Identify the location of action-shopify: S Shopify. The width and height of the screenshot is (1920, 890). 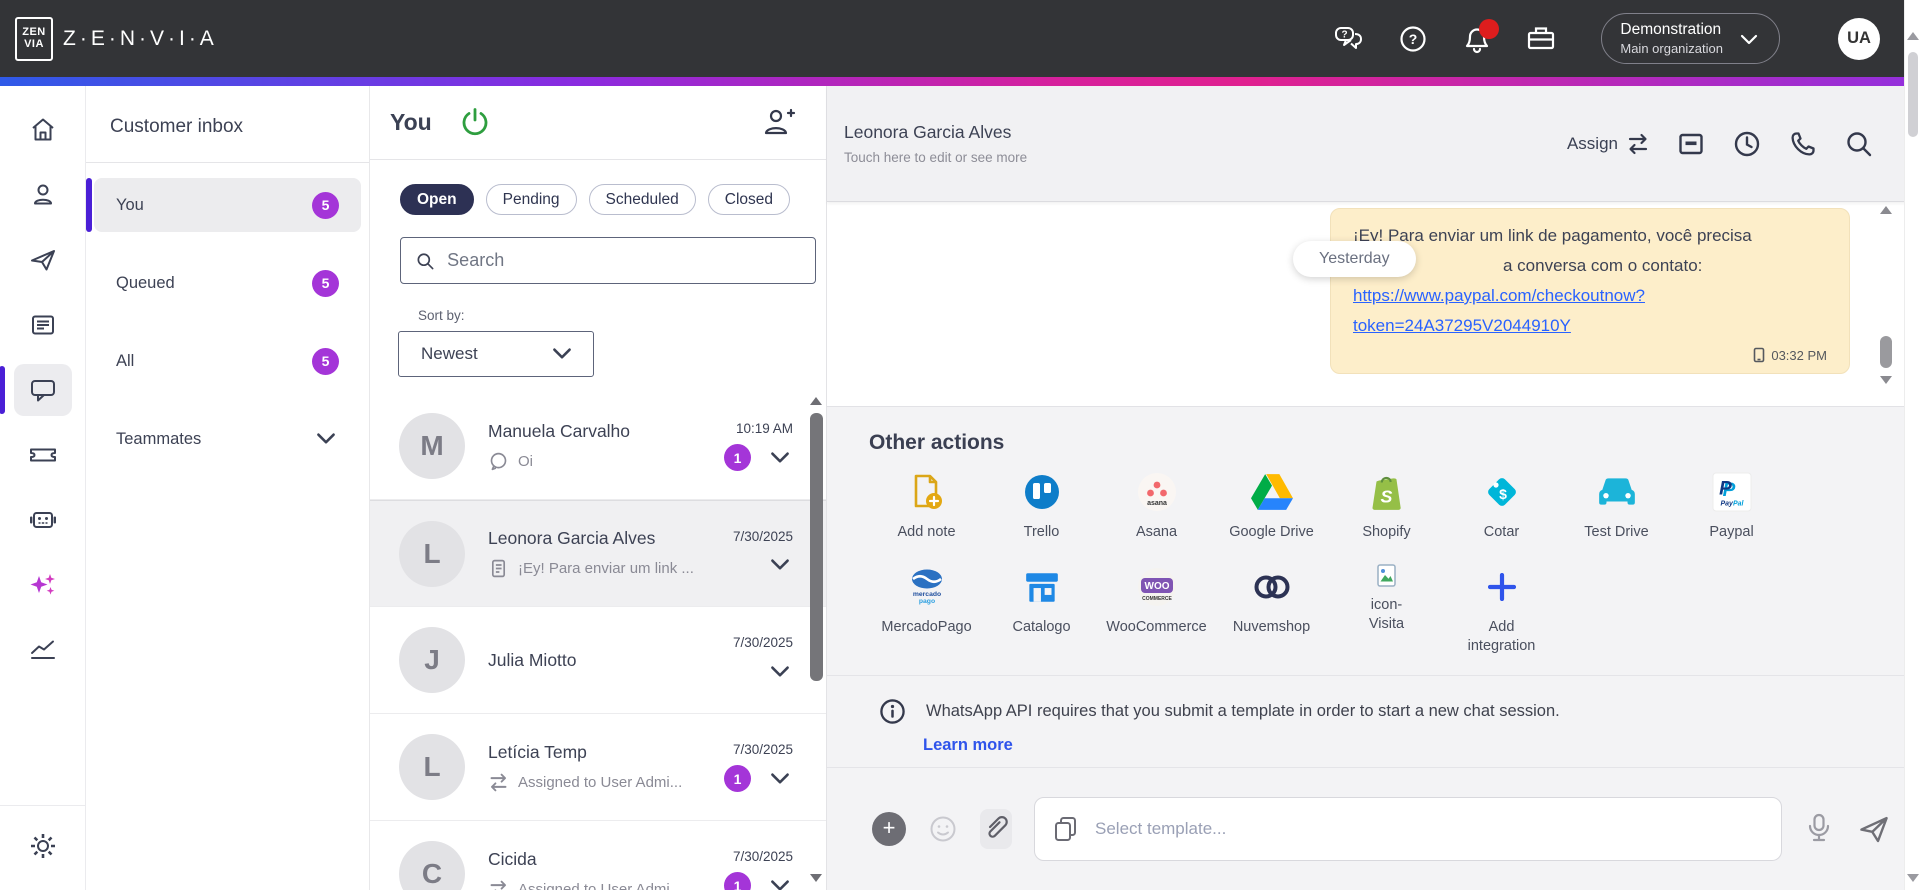
(1386, 505).